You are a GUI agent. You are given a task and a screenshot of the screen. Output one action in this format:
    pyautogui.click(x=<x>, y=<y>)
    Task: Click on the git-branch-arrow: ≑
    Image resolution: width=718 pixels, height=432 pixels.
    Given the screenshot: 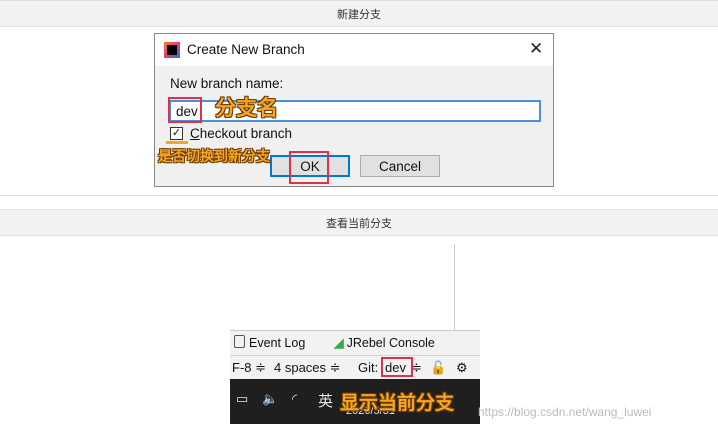 What is the action you would take?
    pyautogui.click(x=416, y=367)
    